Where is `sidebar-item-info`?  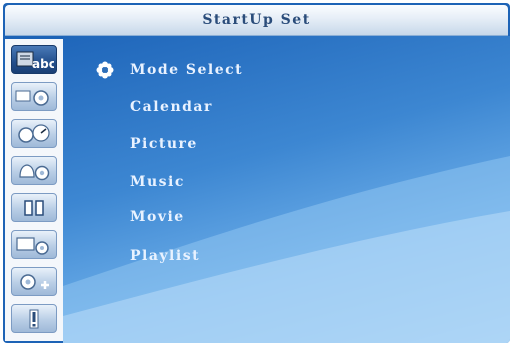
sidebar-item-info is located at coordinates (34, 318).